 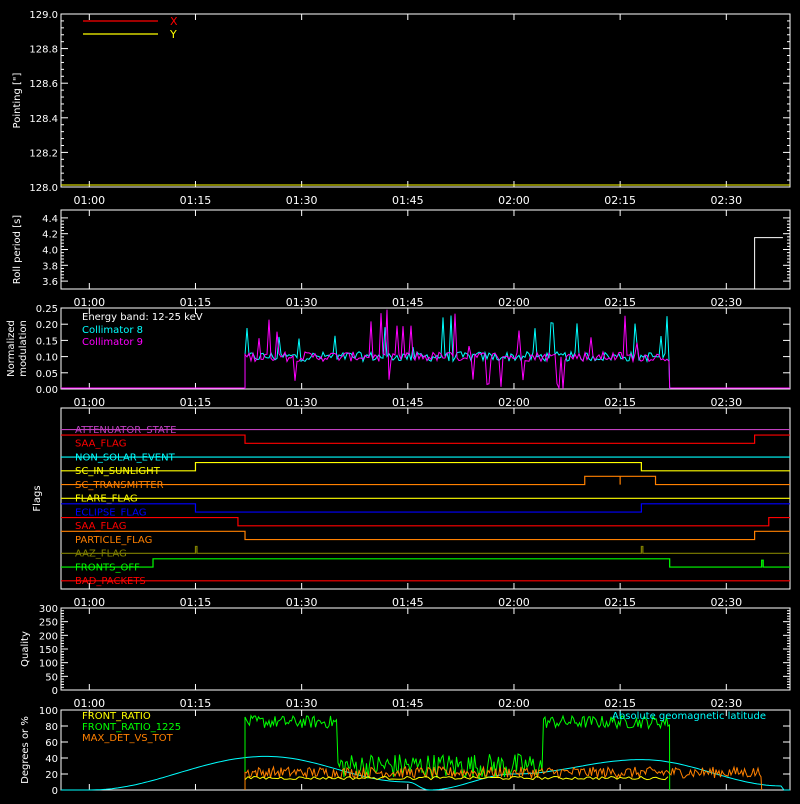 What do you see at coordinates (125, 430) in the screenshot?
I see `flag-label-attenuator-state: ATTENUATOR_STATE` at bounding box center [125, 430].